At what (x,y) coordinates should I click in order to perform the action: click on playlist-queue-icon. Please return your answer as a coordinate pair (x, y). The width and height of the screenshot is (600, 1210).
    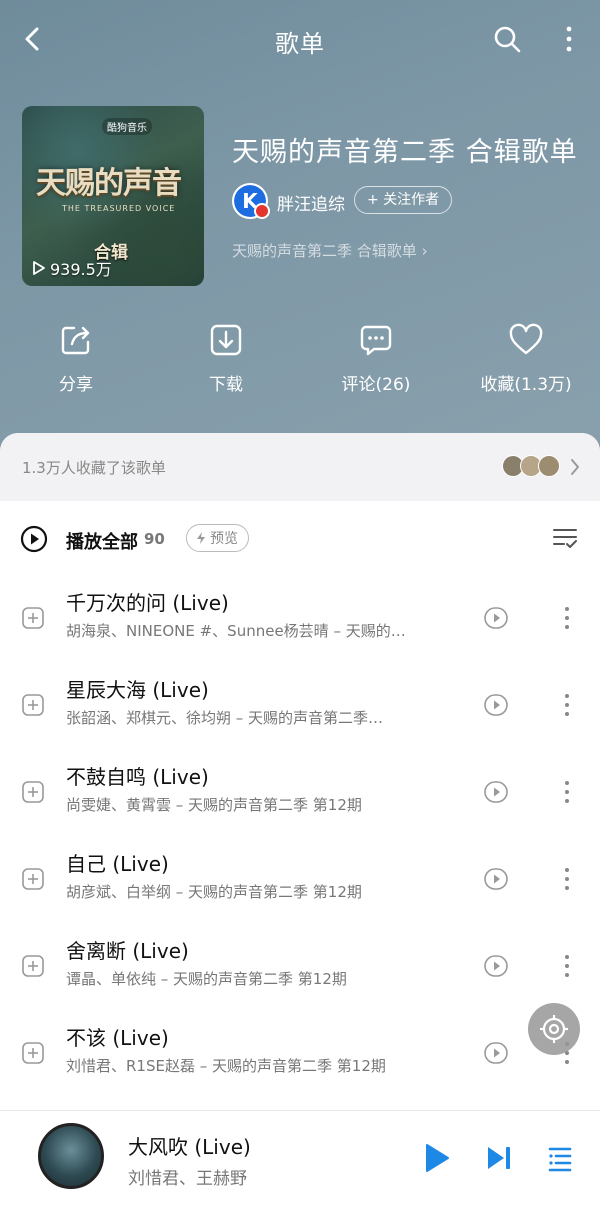
    Looking at the image, I should click on (560, 1158).